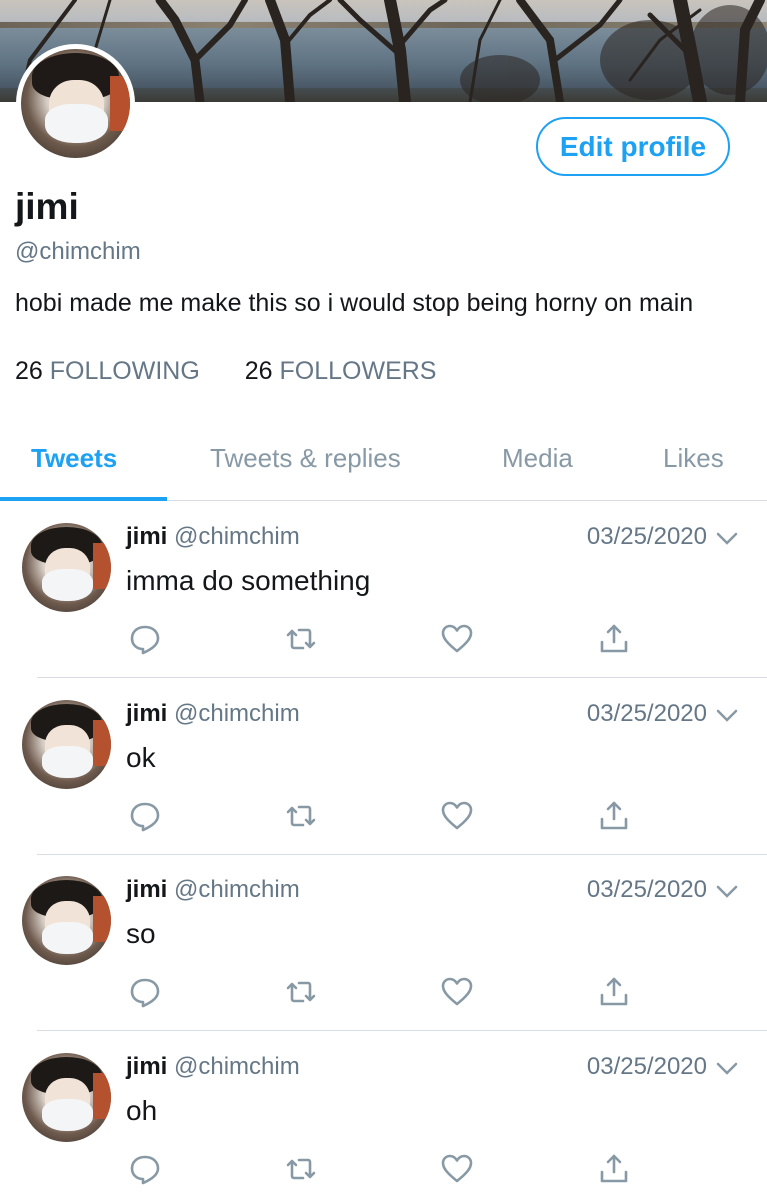  Describe the element at coordinates (142, 1110) in the screenshot. I see `tweet-text: oh` at that location.